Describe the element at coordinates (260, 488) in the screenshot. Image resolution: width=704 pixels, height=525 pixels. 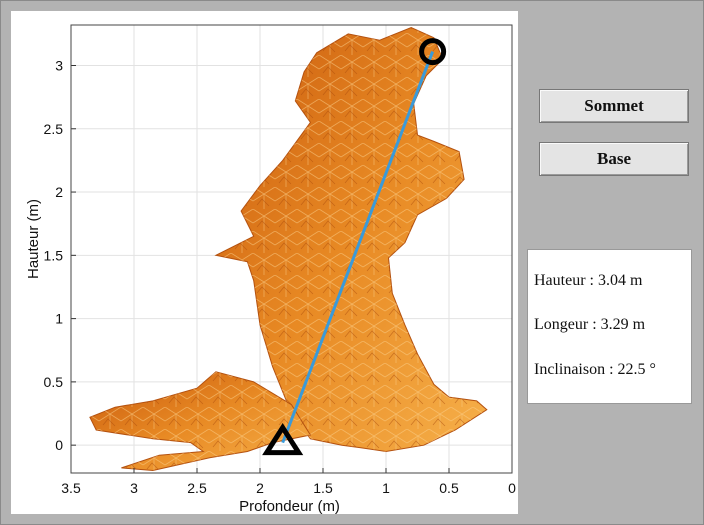
I see `x-tick-label: 2` at that location.